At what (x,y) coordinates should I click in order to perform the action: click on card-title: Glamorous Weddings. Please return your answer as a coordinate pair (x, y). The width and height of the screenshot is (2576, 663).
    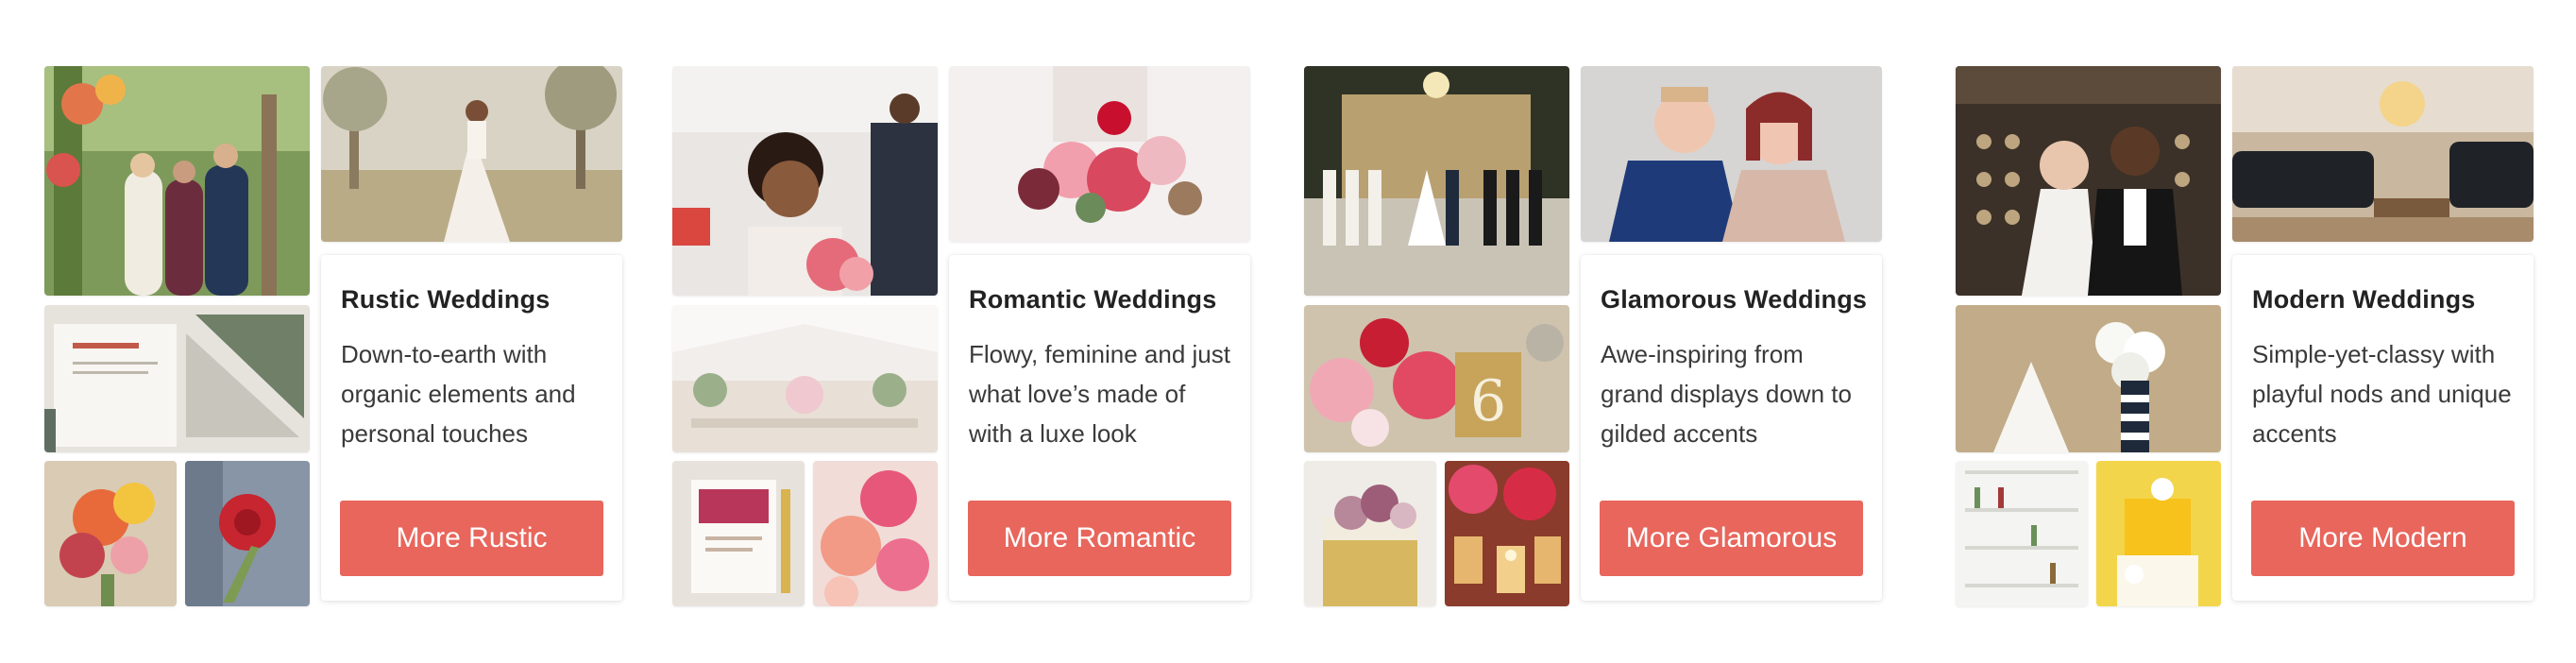
    Looking at the image, I should click on (1734, 299).